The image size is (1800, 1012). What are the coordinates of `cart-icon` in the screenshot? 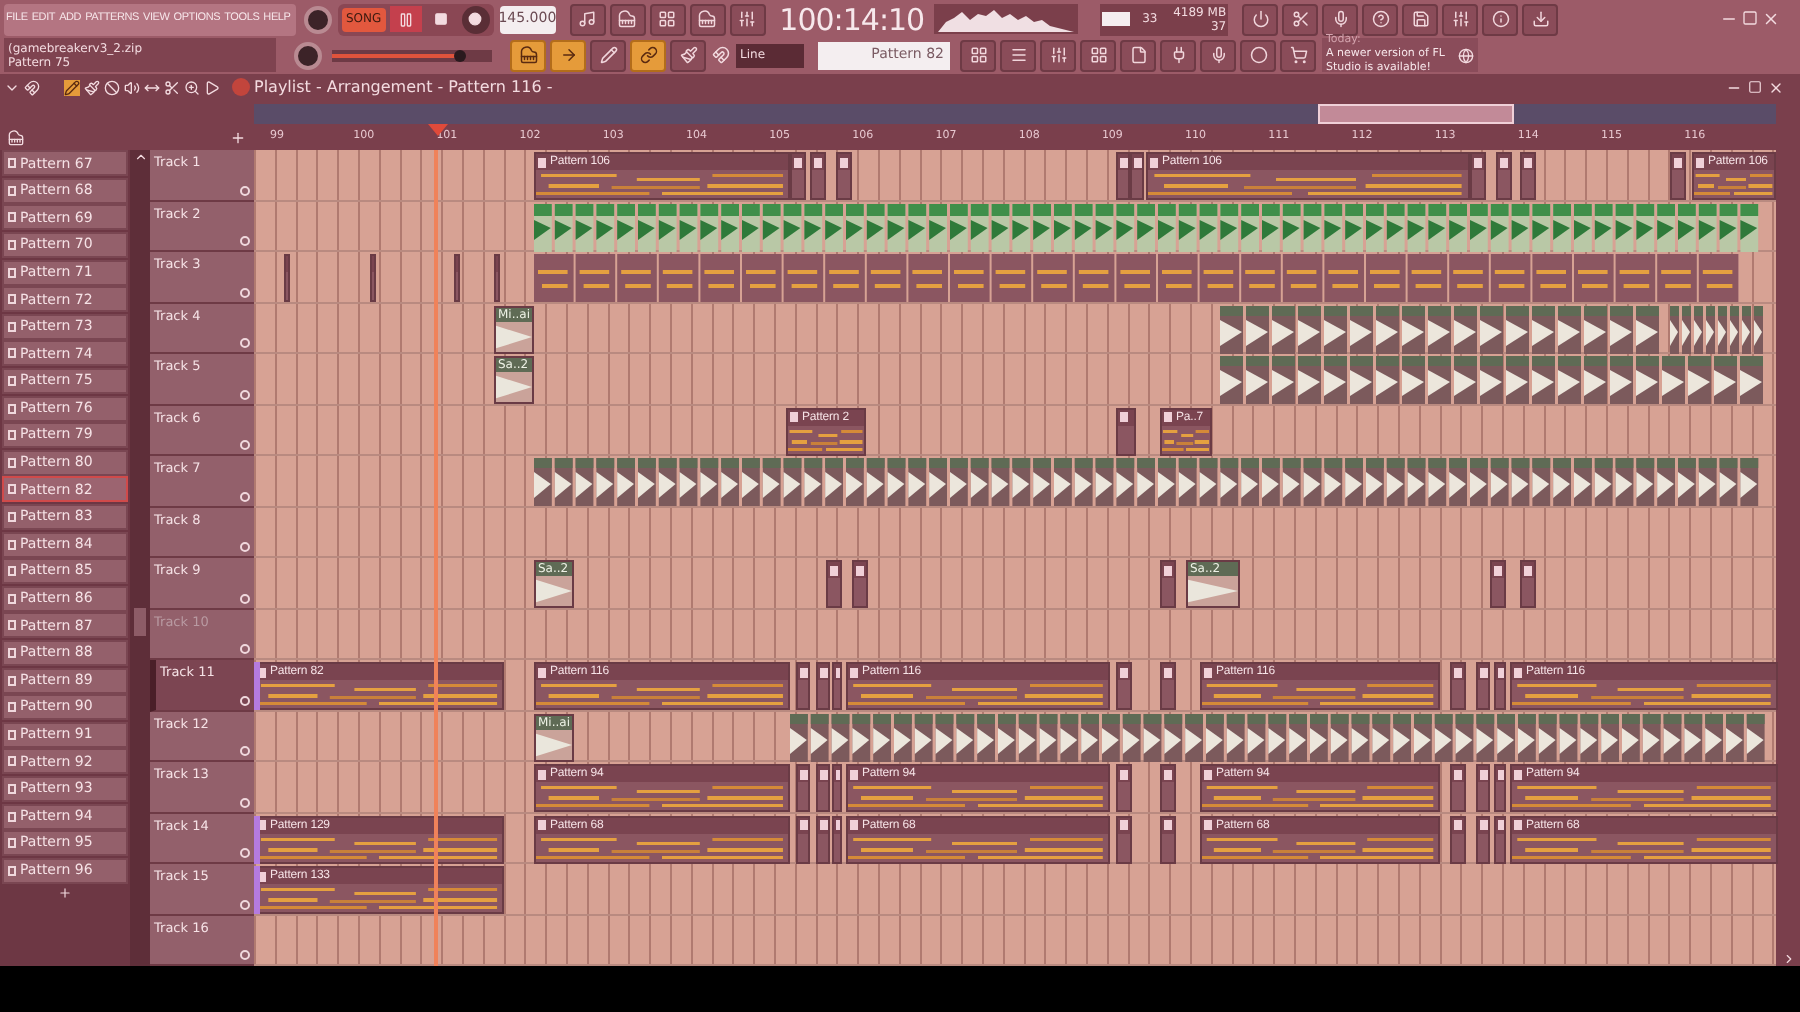 It's located at (1298, 55).